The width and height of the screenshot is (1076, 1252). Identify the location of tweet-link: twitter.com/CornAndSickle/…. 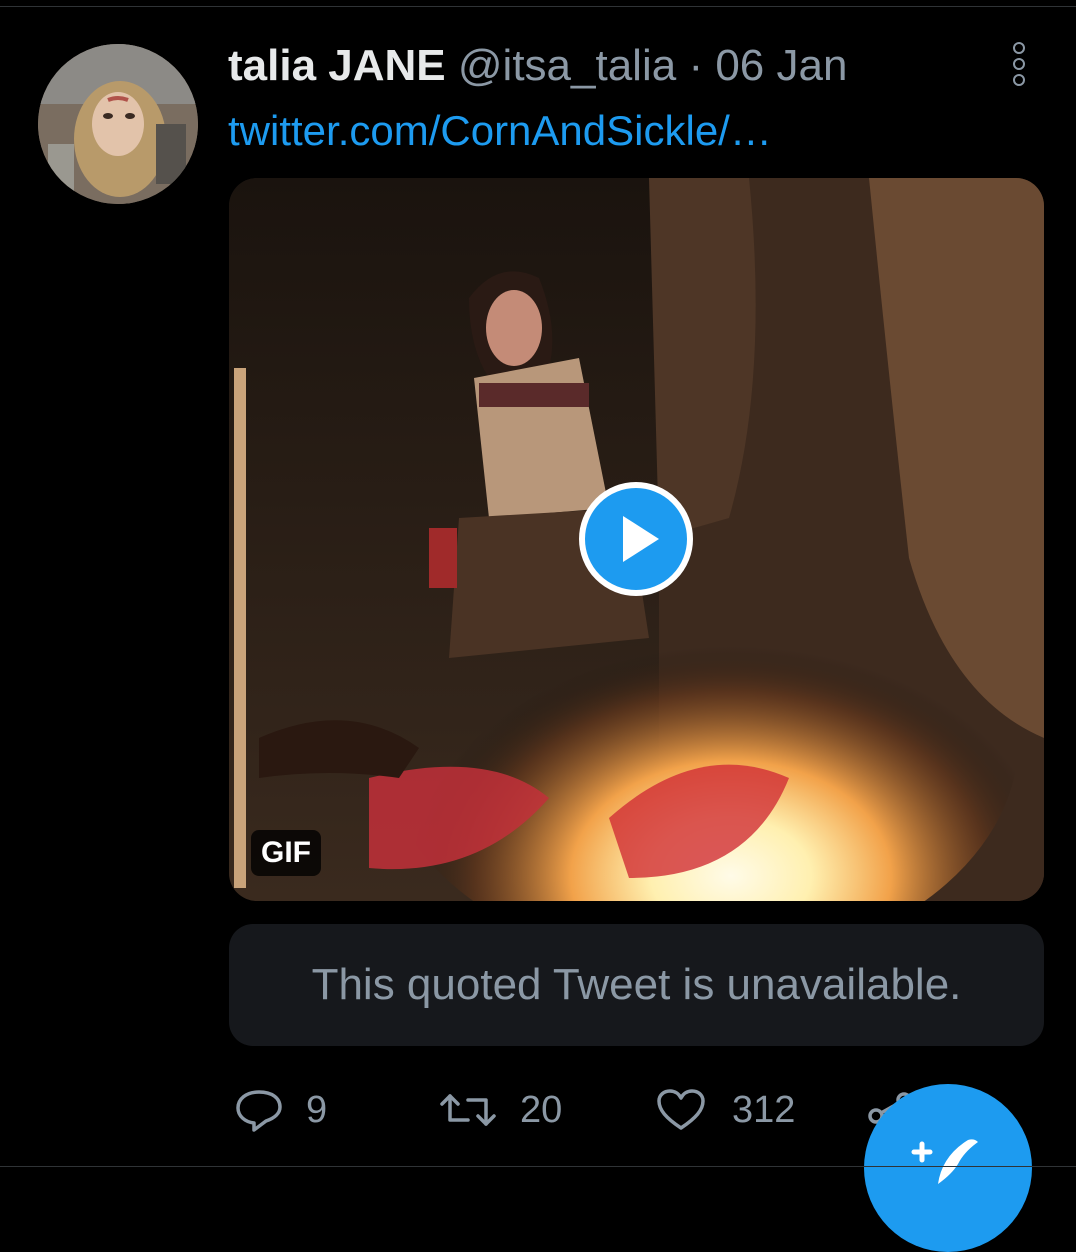
(500, 131).